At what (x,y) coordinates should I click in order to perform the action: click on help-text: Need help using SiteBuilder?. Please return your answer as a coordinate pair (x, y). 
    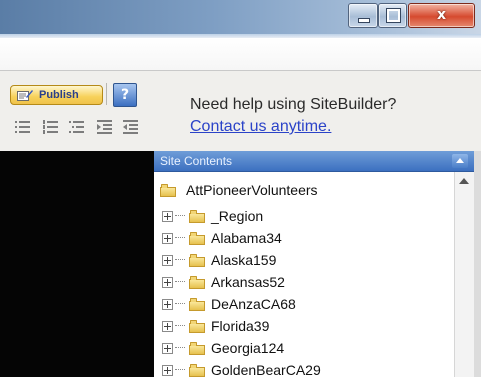
    Looking at the image, I should click on (293, 104).